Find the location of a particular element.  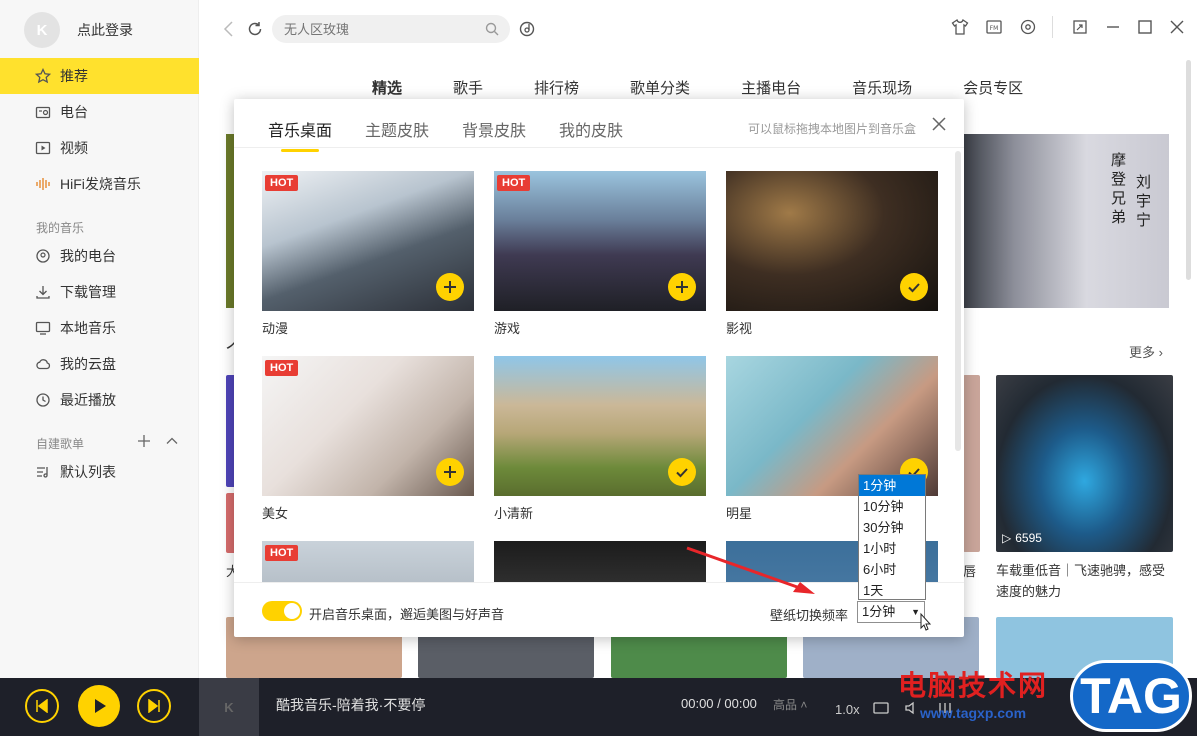

login-area: K 点此登录 is located at coordinates (78, 30).